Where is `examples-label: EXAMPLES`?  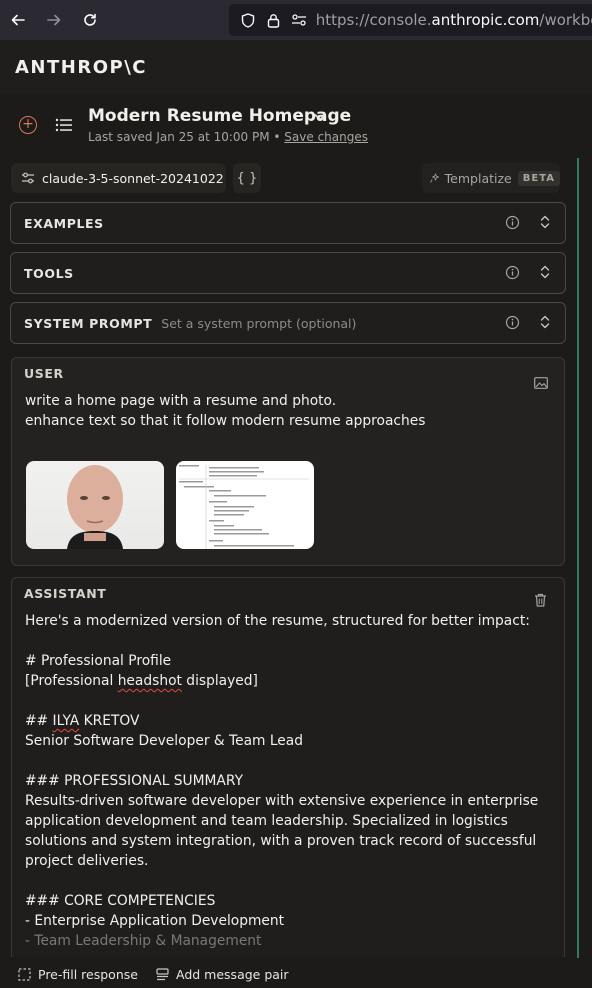
examples-label: EXAMPLES is located at coordinates (64, 223).